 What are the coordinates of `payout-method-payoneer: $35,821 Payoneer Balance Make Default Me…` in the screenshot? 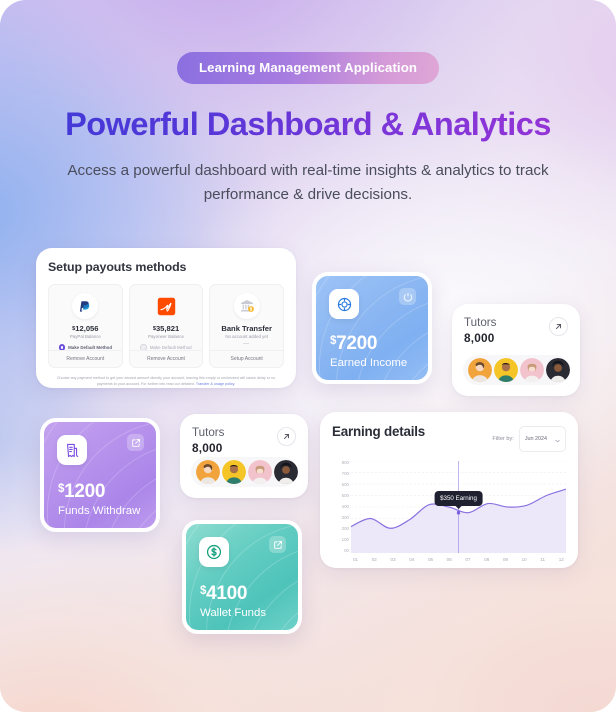 It's located at (166, 326).